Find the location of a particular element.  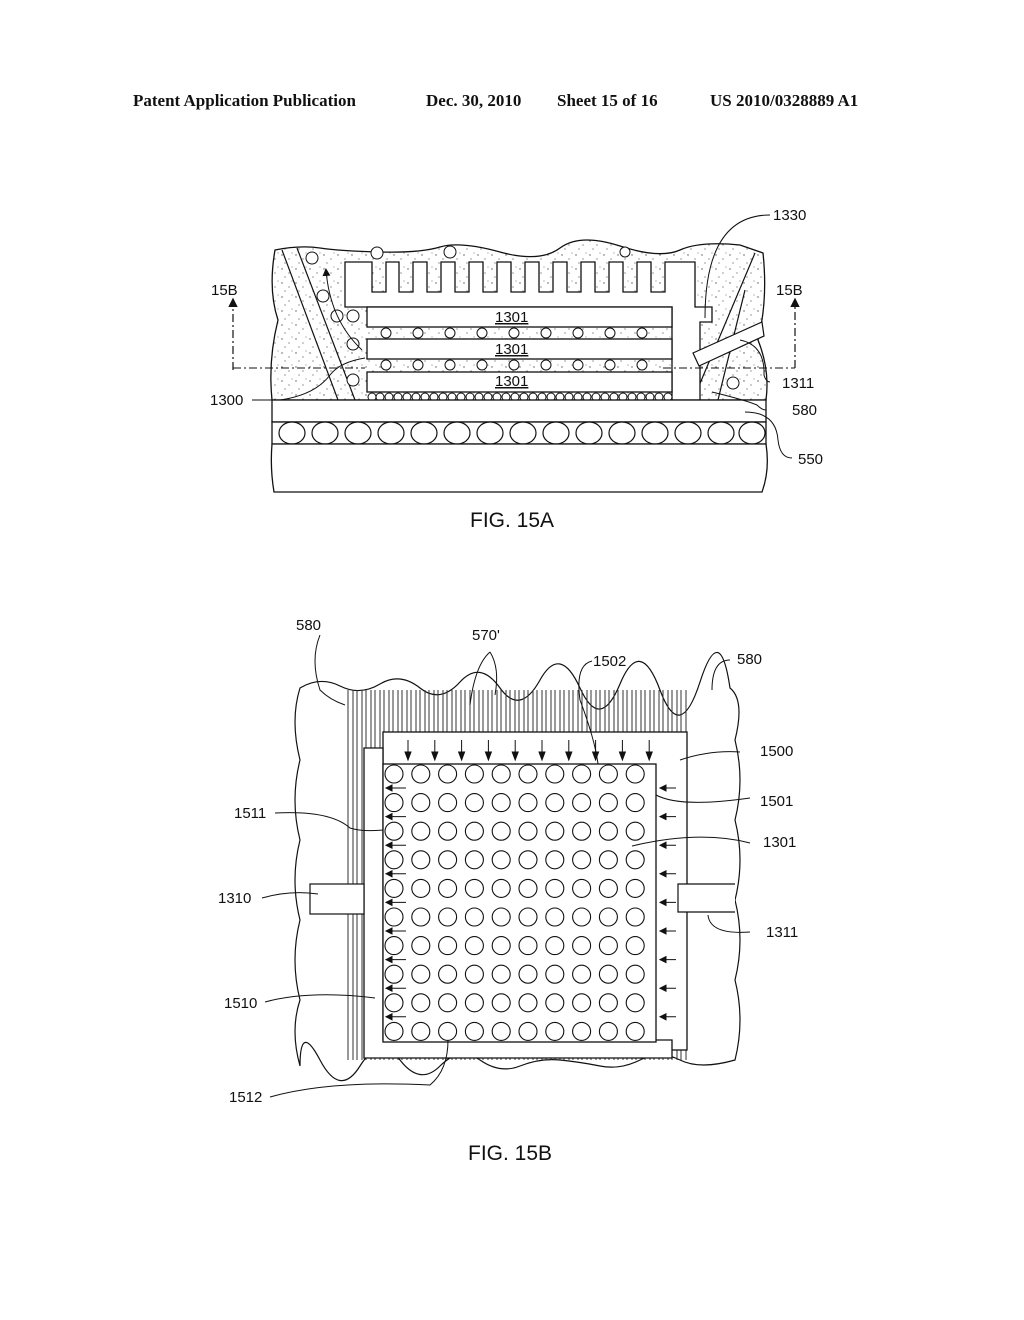

ref-580-right: 580 is located at coordinates (749, 659).